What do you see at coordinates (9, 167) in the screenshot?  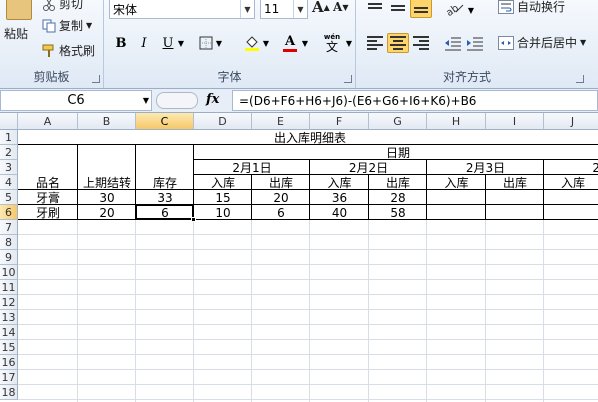 I see `row-header-3: 3` at bounding box center [9, 167].